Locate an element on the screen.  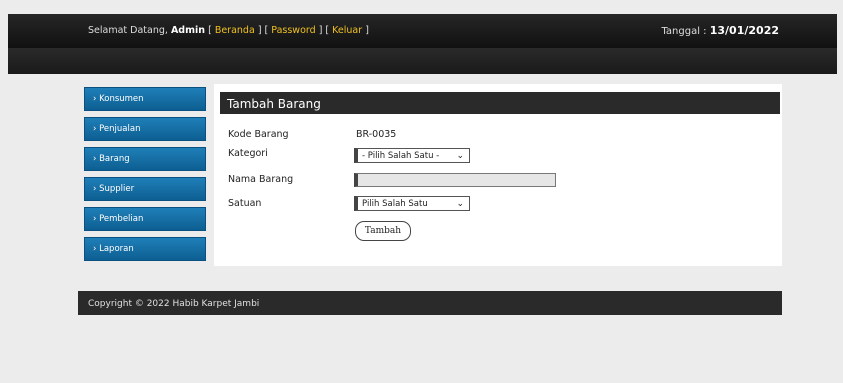
kode-barang-value: BR-0035 is located at coordinates (376, 134).